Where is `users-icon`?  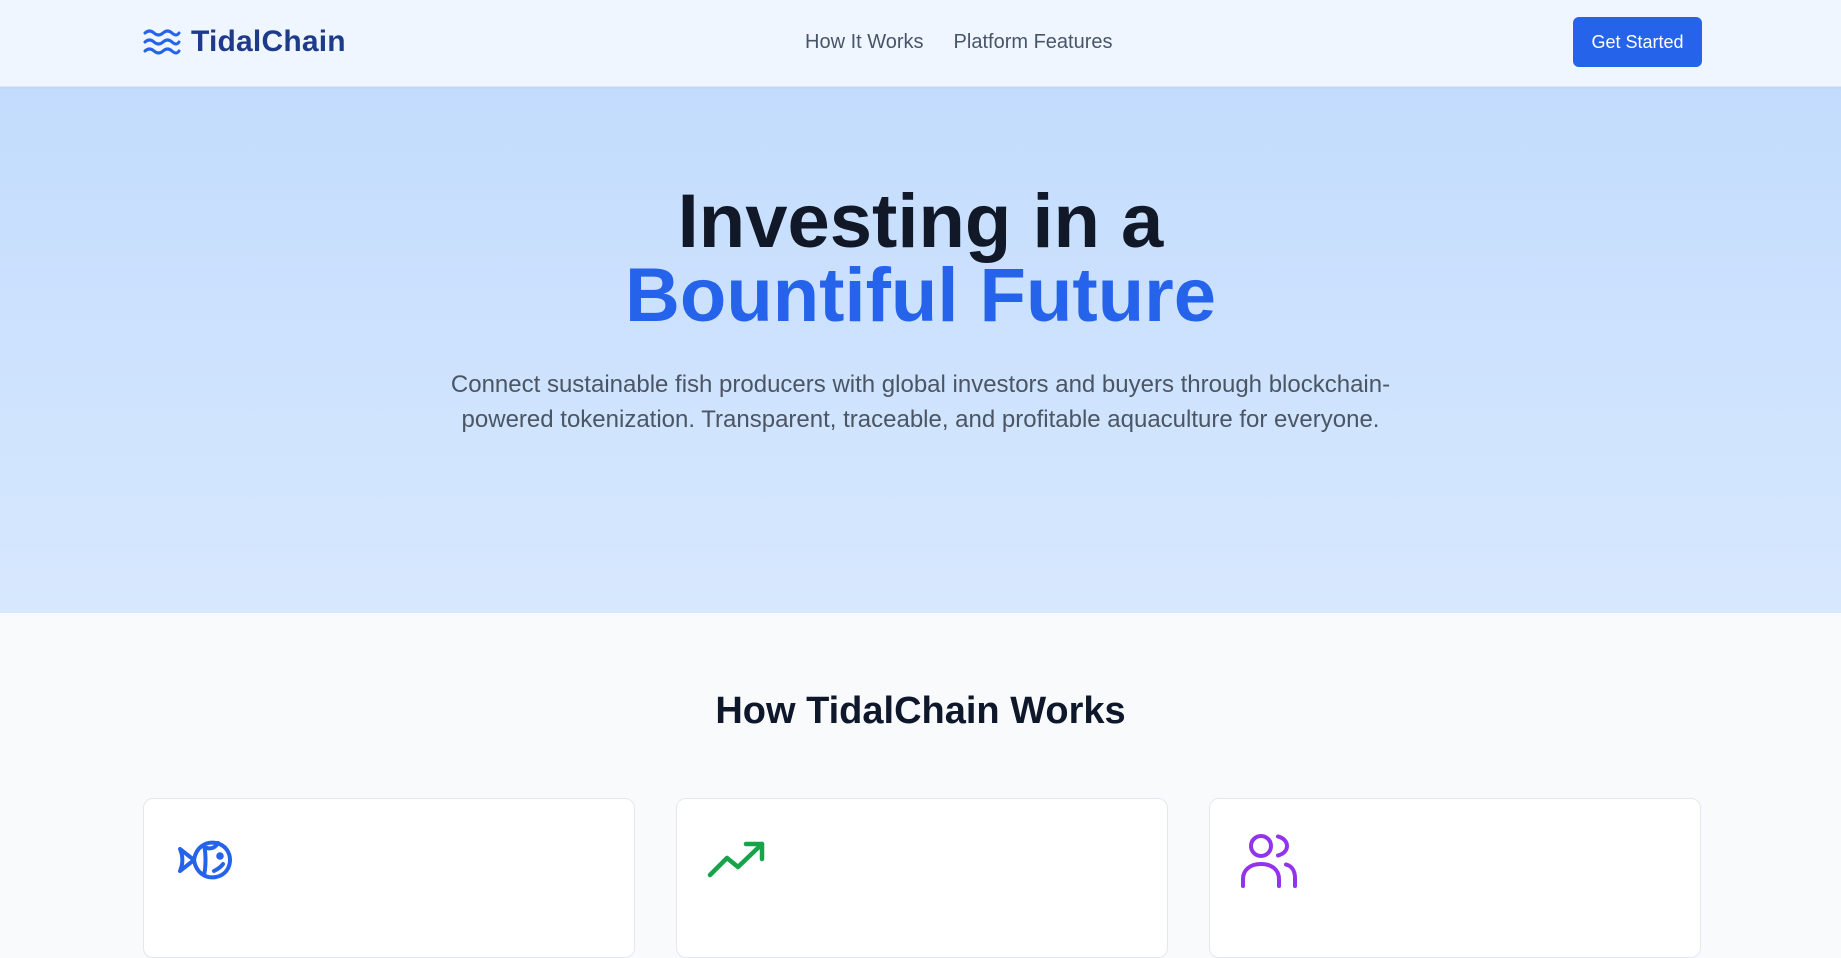 users-icon is located at coordinates (1269, 860).